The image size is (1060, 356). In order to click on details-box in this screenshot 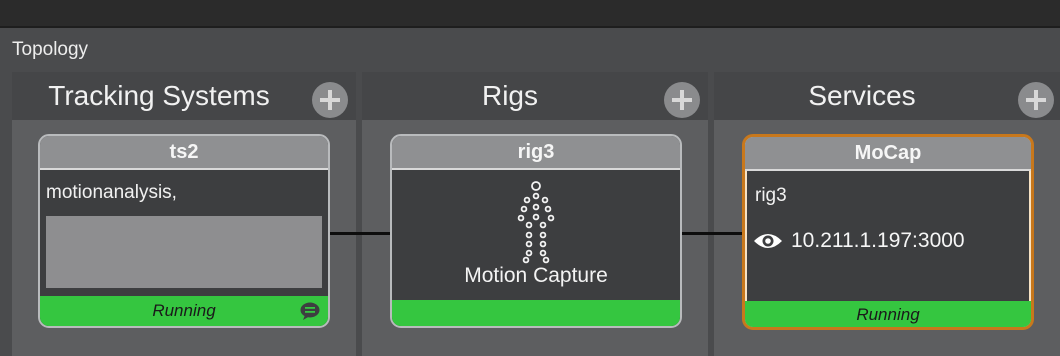, I will do `click(184, 252)`.